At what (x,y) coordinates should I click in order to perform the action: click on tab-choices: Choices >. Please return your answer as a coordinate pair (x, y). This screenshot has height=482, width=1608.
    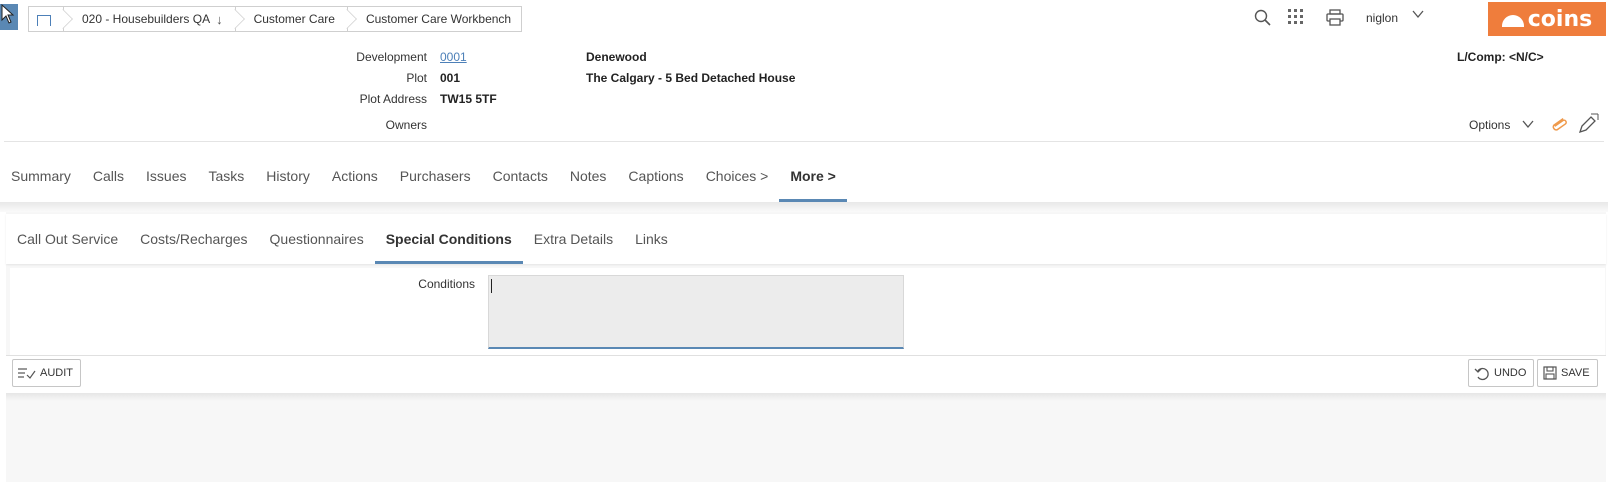
    Looking at the image, I should click on (737, 176).